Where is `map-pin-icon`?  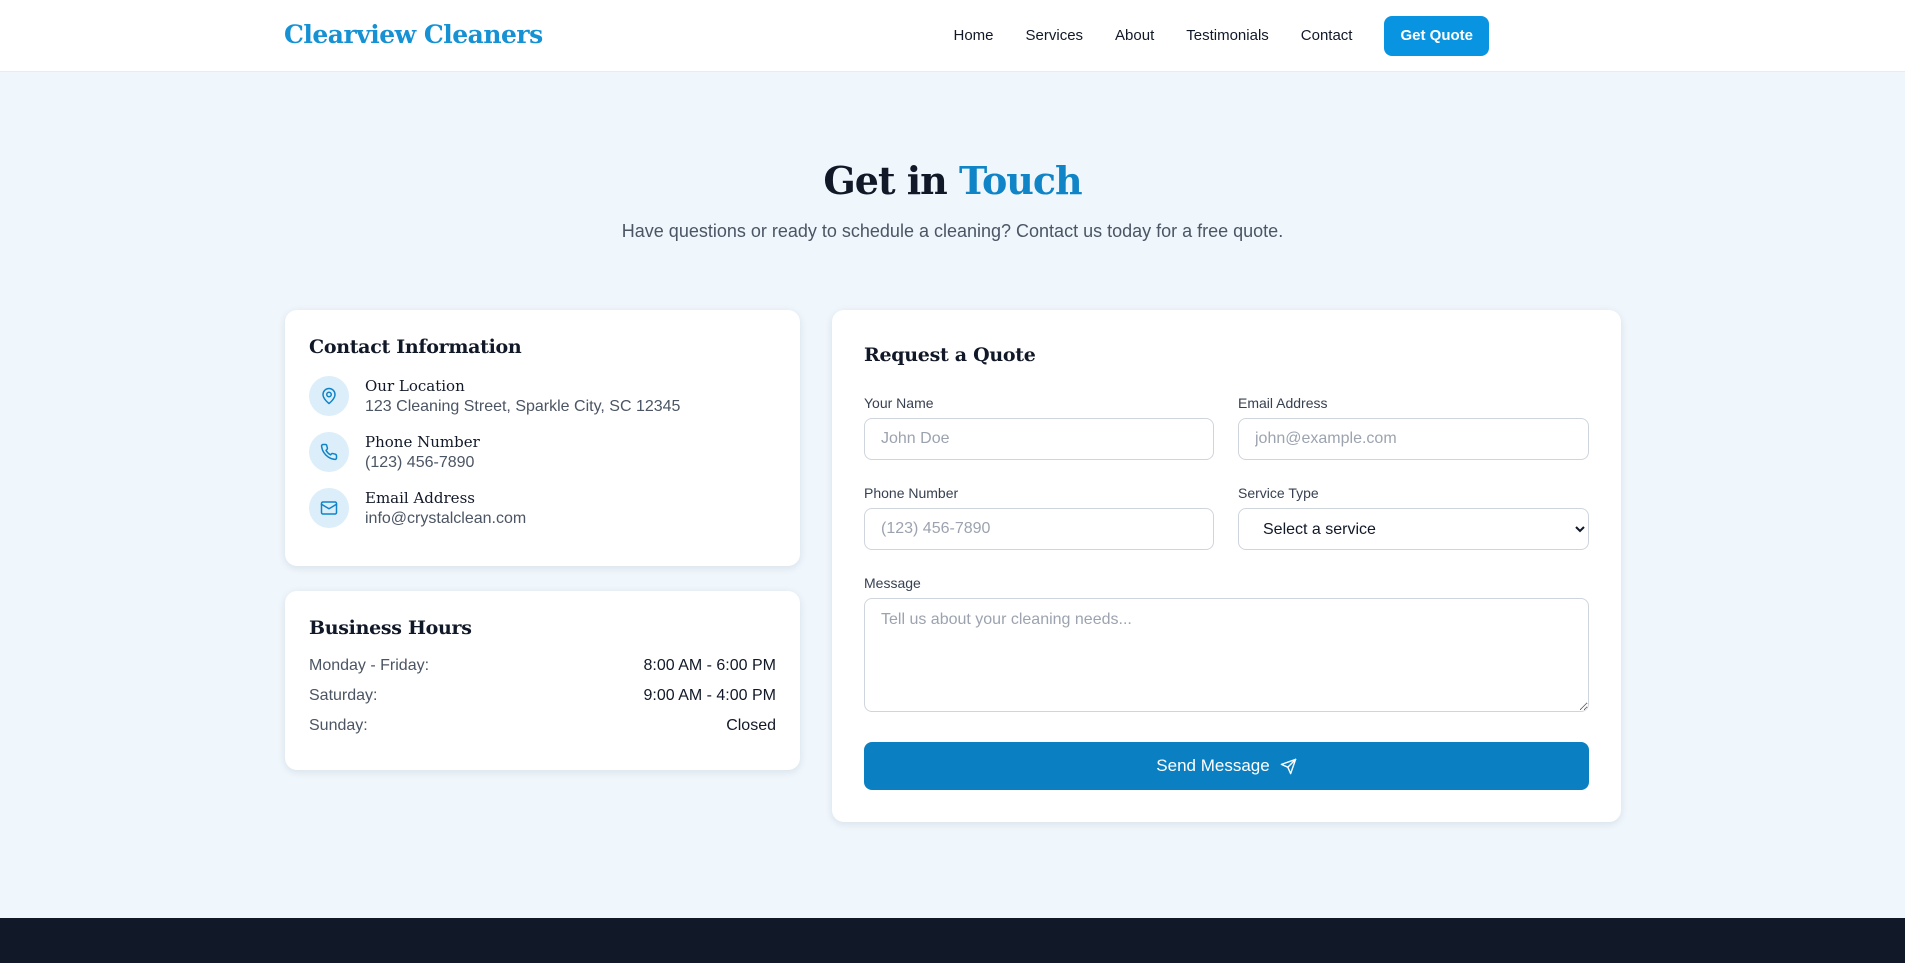 map-pin-icon is located at coordinates (329, 396).